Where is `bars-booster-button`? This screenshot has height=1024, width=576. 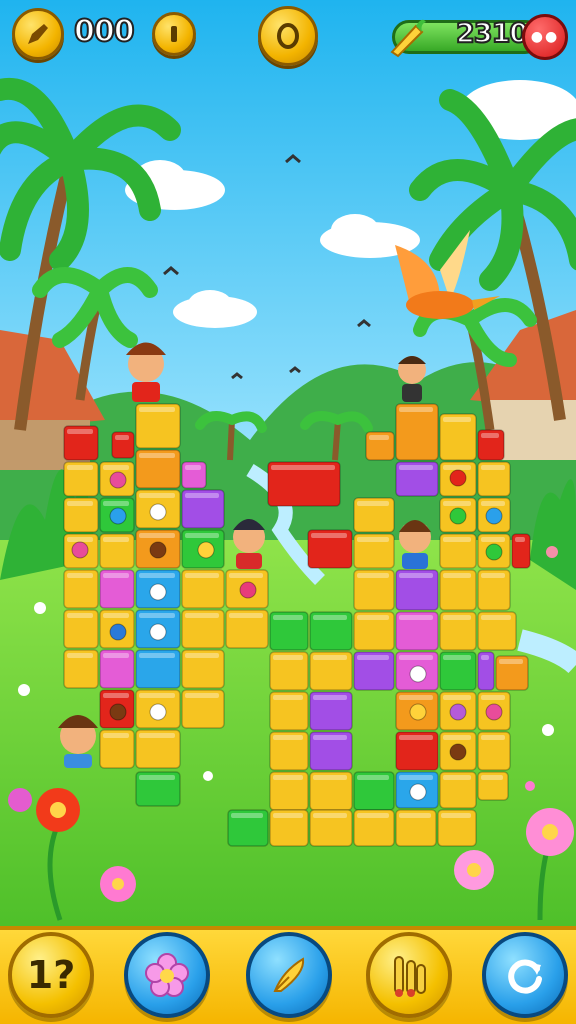
bars-booster-button is located at coordinates (409, 975).